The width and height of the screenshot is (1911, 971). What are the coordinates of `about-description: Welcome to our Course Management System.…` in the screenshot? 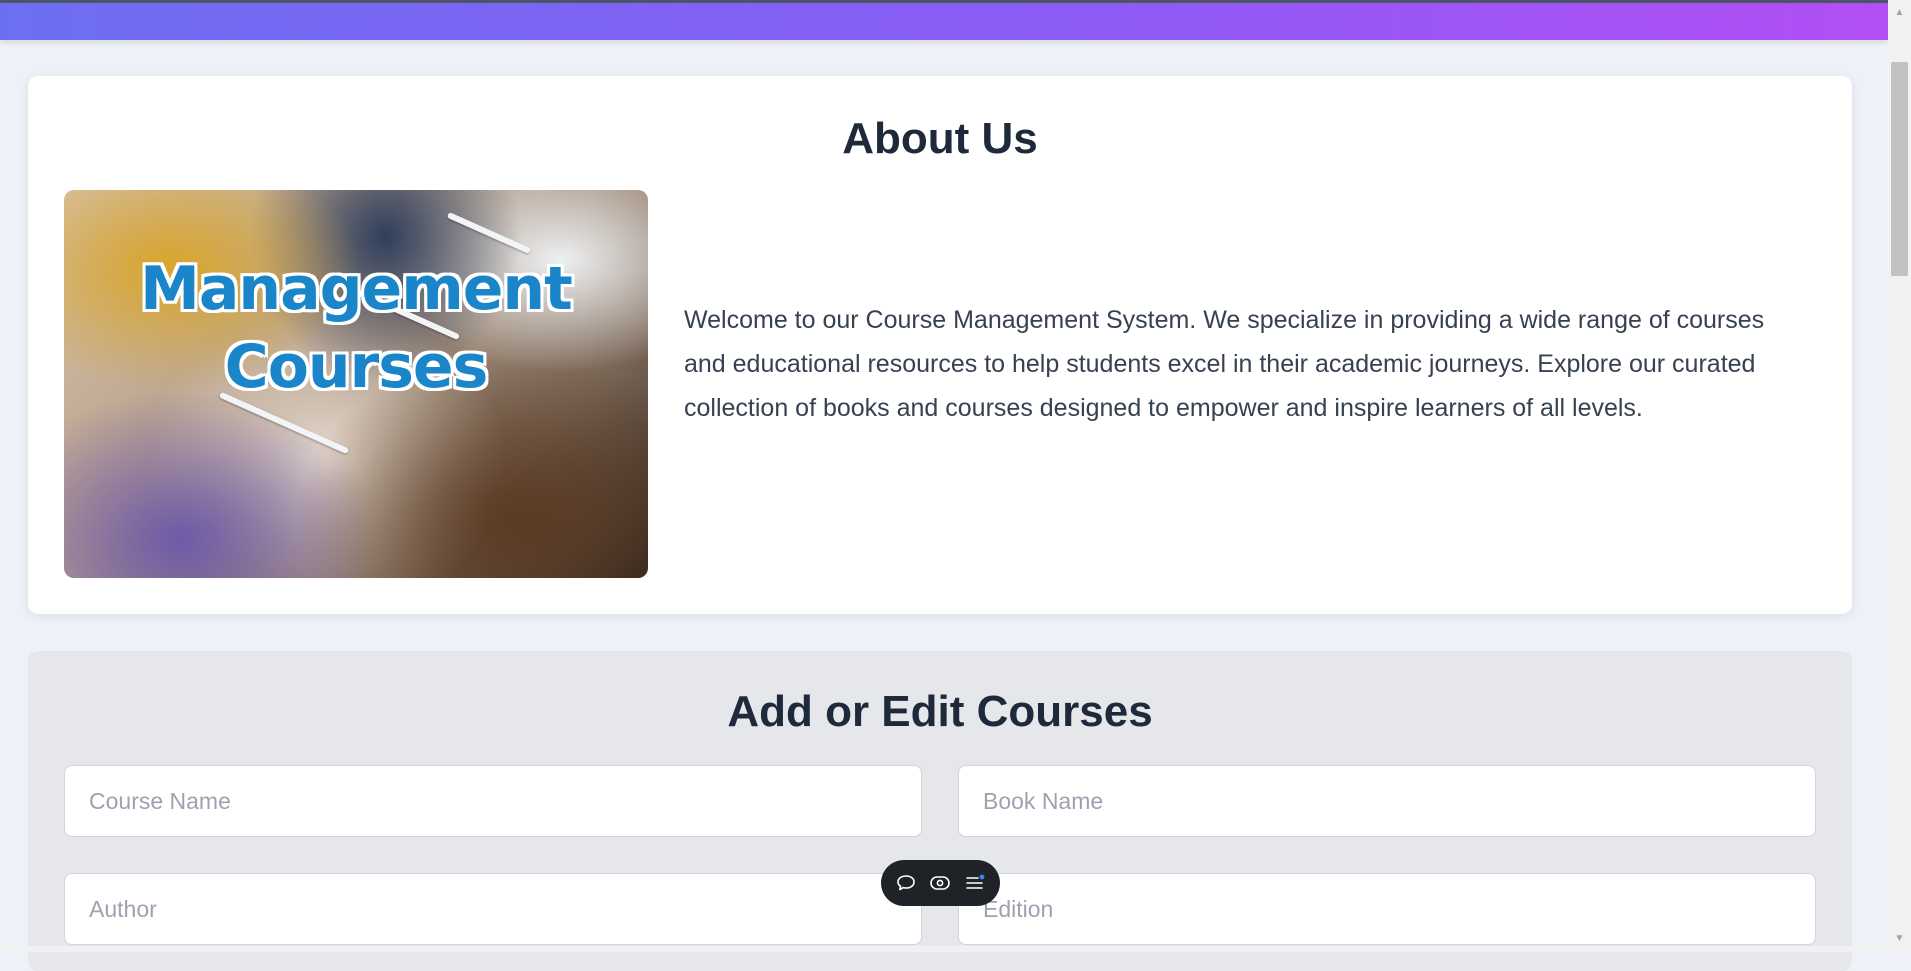 It's located at (1224, 364).